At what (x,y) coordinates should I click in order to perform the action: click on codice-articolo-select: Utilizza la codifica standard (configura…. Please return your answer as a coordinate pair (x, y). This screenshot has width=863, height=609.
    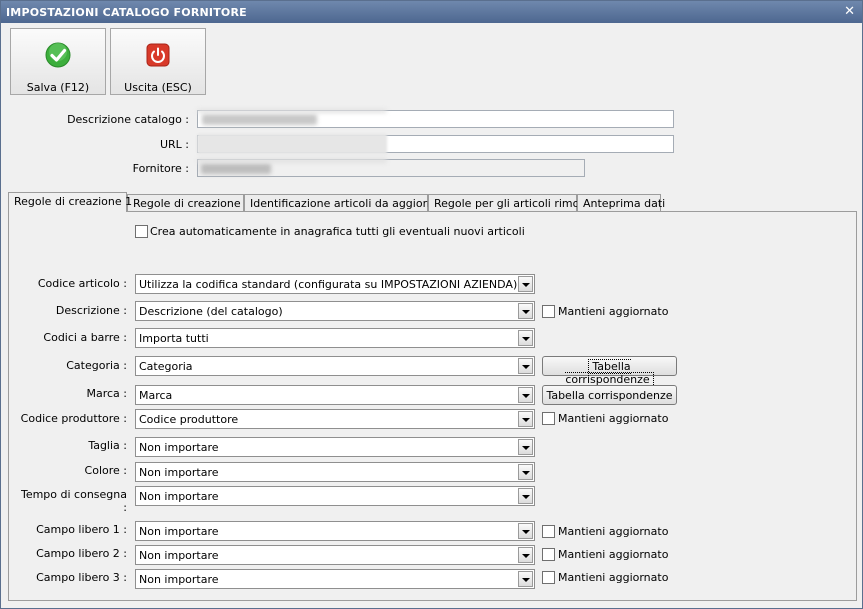
    Looking at the image, I should click on (335, 284).